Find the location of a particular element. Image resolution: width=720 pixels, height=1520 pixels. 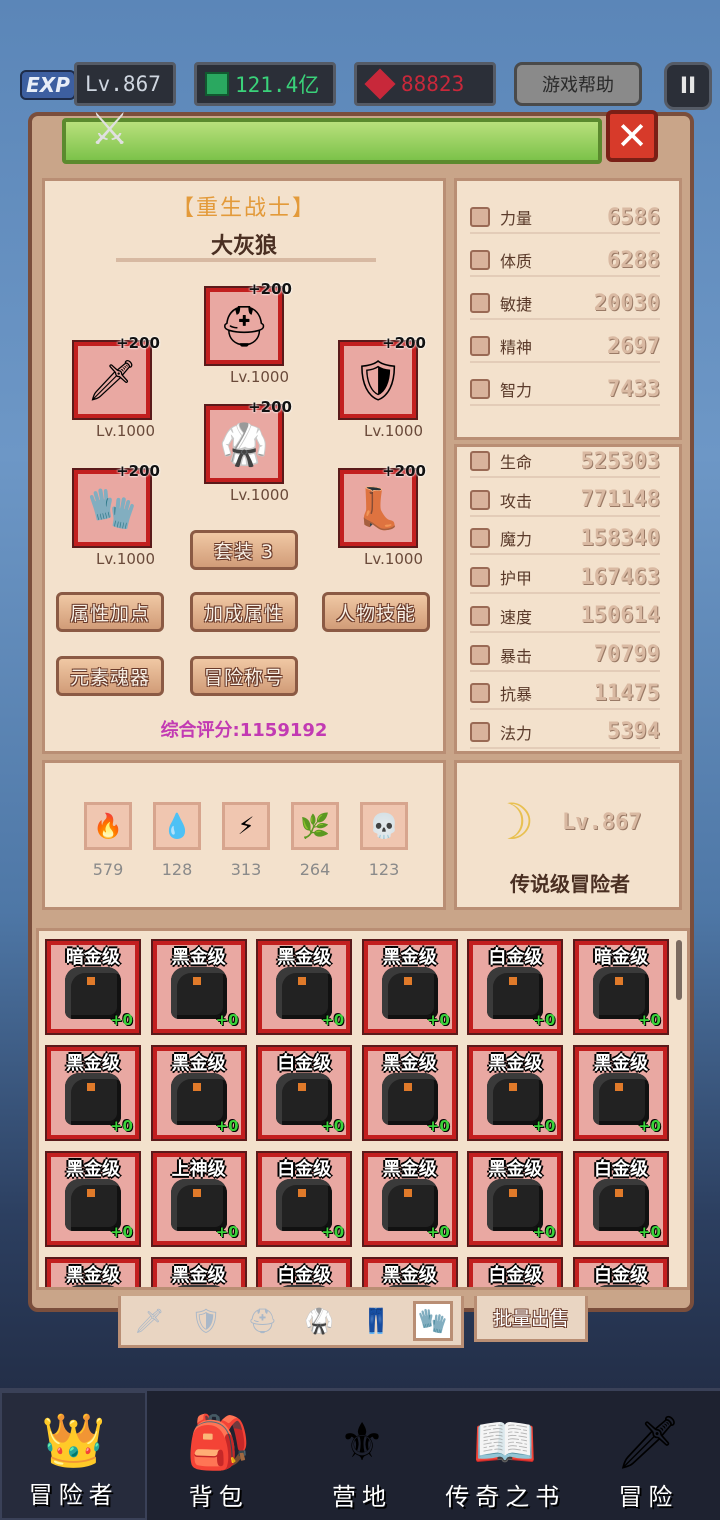

element-value: 128 is located at coordinates (177, 869).